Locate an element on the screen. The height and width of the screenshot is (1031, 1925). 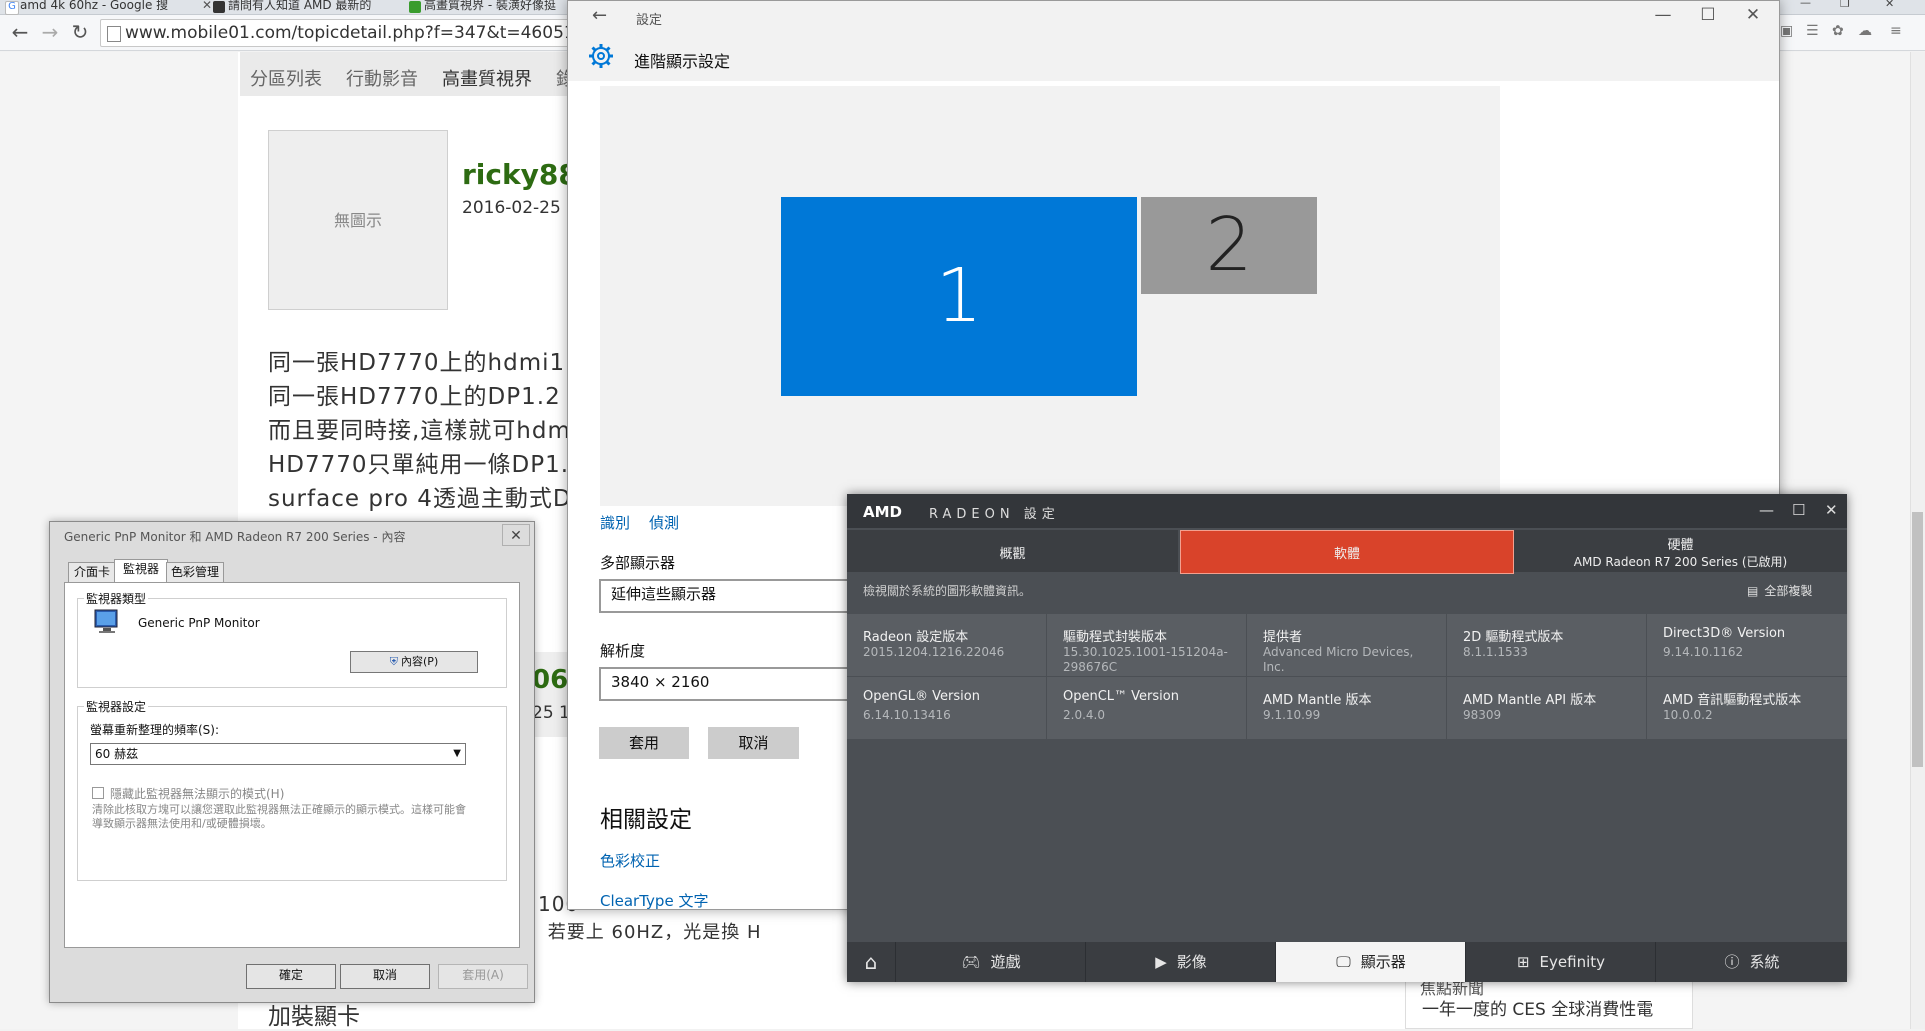
second-post-date: 25 1 is located at coordinates (551, 713).